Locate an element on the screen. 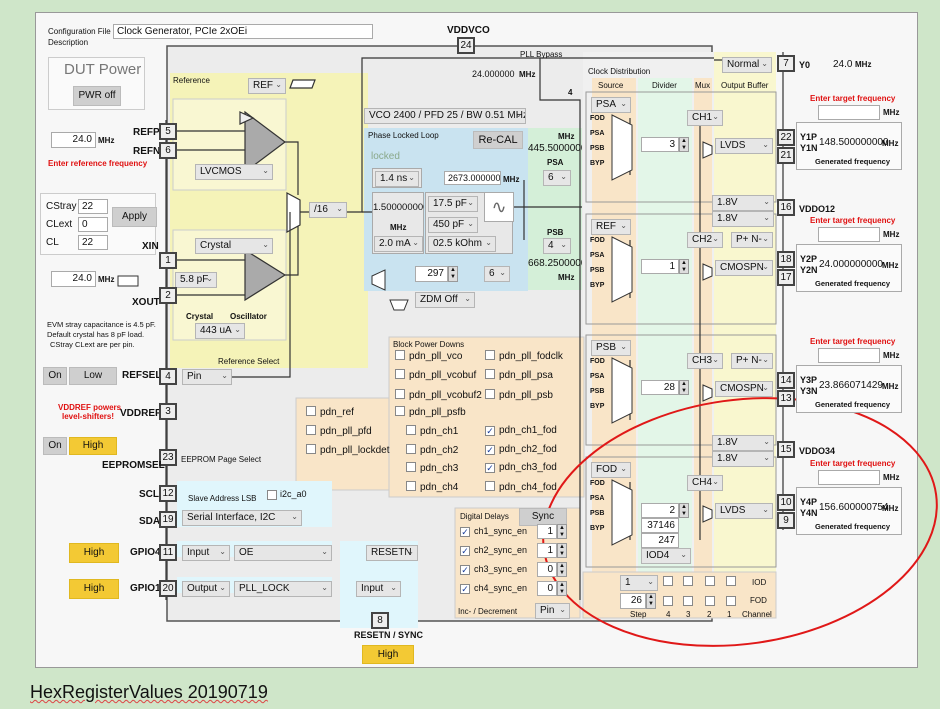 The height and width of the screenshot is (709, 940). power-down-item: pdn_ref is located at coordinates (330, 412).